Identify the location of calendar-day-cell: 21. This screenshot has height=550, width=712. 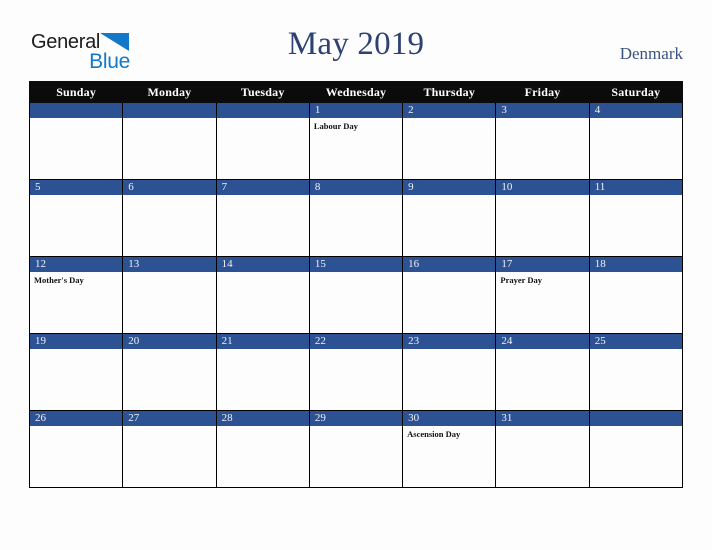
(262, 372).